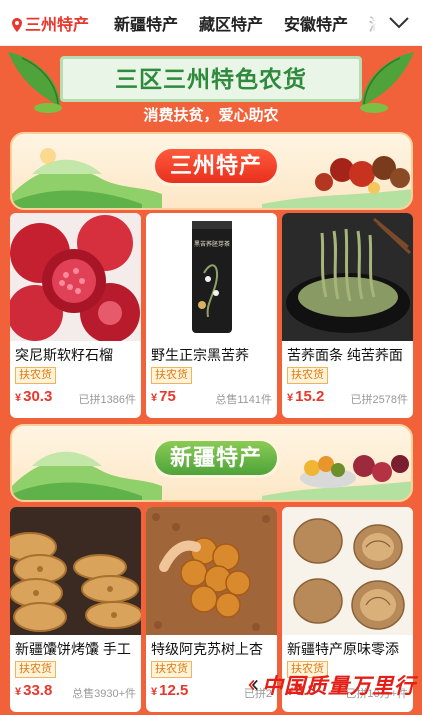 The width and height of the screenshot is (422, 715). Describe the element at coordinates (57, 25) in the screenshot. I see `tab-label: 三州特产` at that location.